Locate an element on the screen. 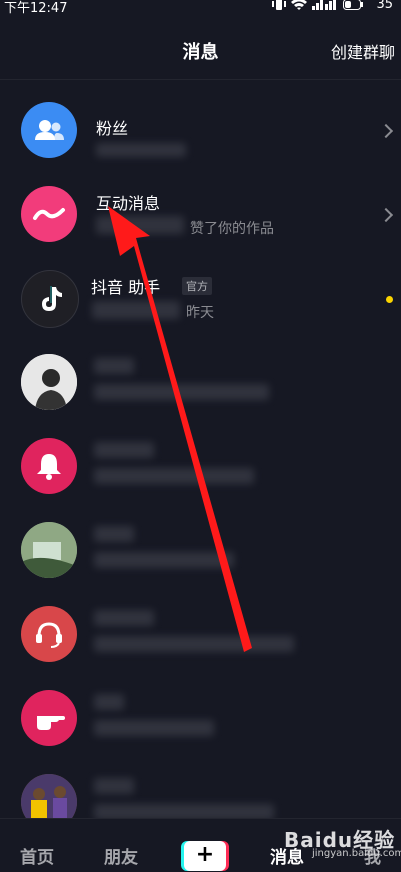 Image resolution: width=401 pixels, height=872 pixels. row-name: 抖音·助手 is located at coordinates (125, 286).